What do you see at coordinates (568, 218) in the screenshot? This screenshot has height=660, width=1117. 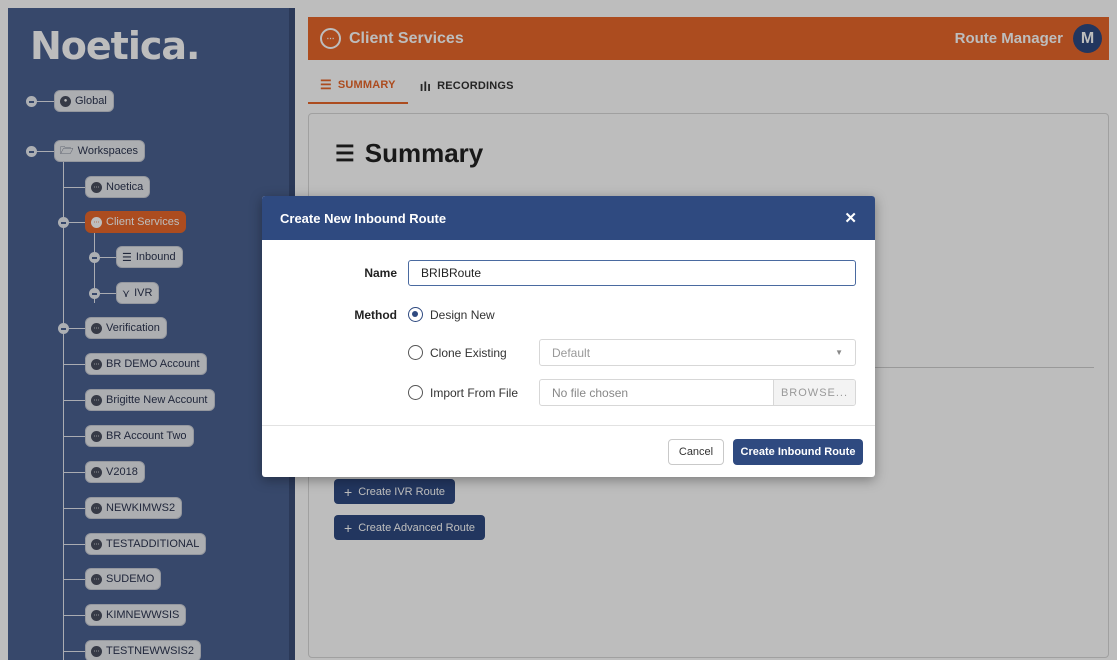 I see `dialog-header: Create New Inbound Route ✕` at bounding box center [568, 218].